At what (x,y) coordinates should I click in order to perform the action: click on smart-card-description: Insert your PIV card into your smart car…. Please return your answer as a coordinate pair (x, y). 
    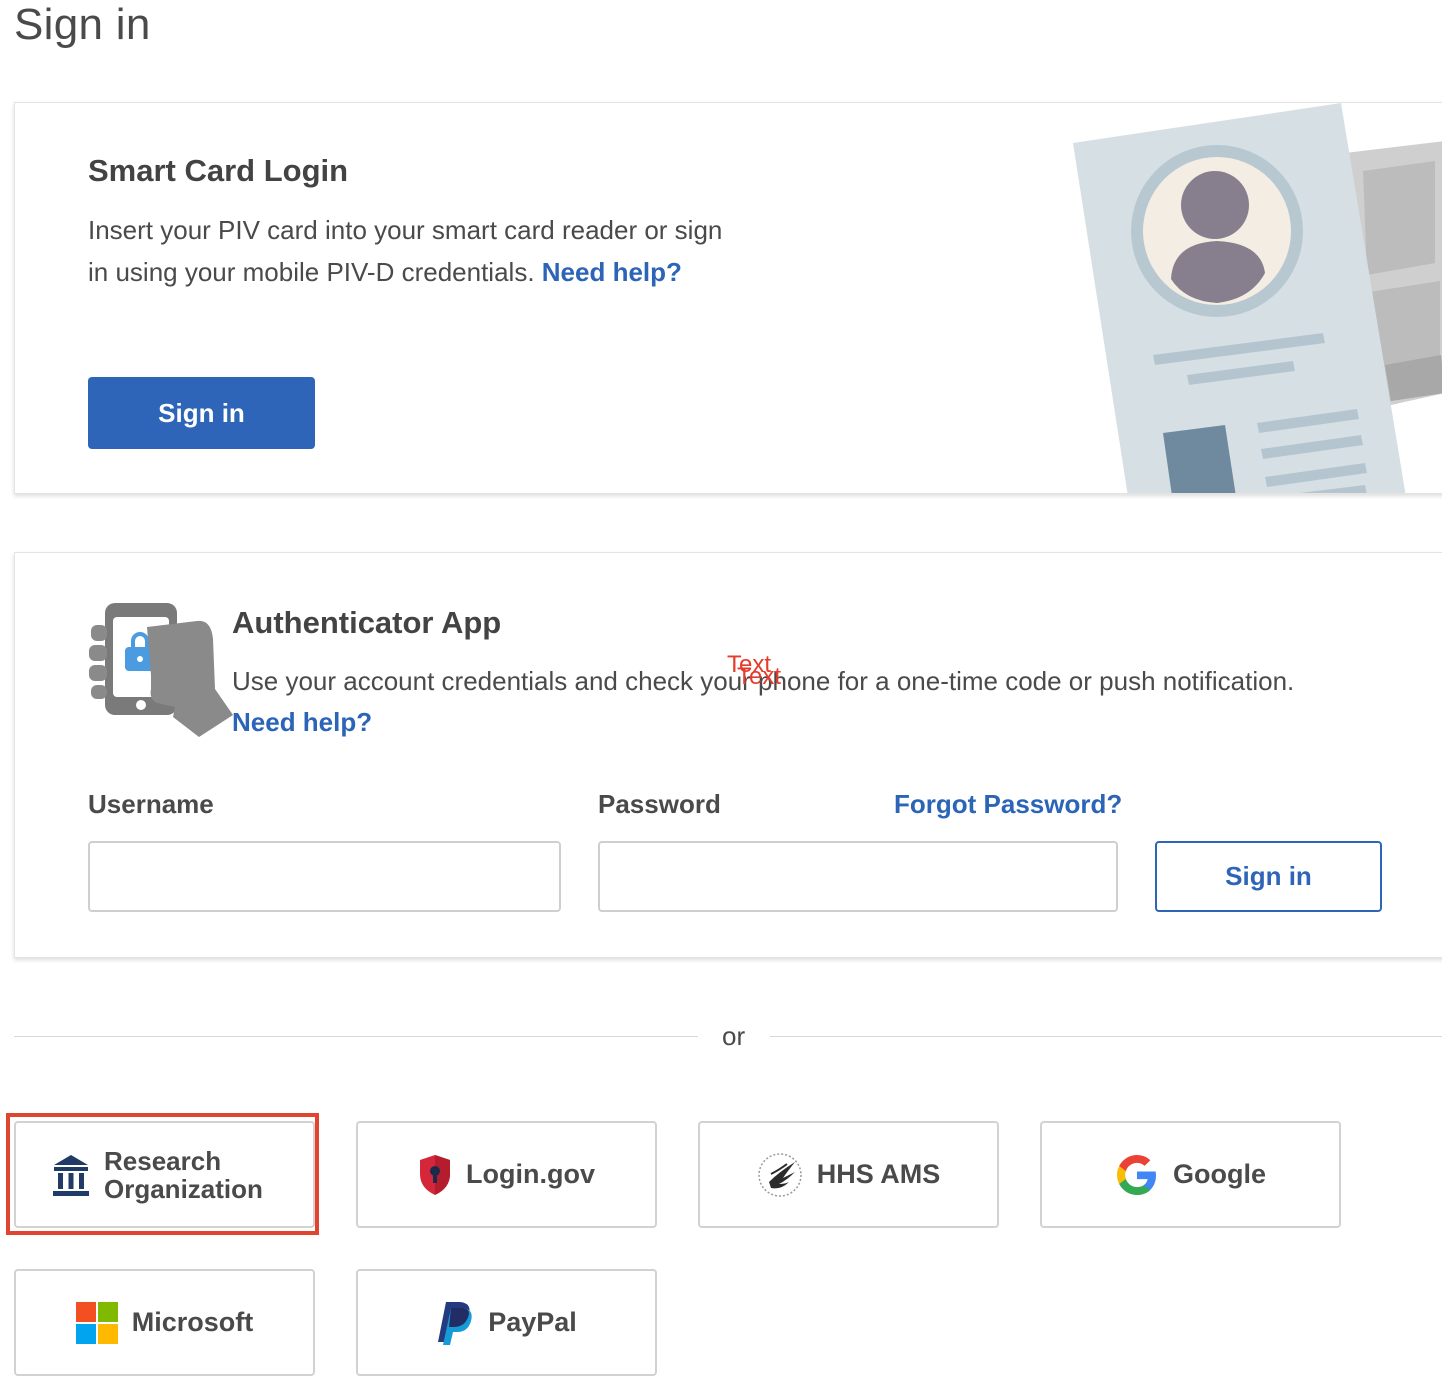
    Looking at the image, I should click on (408, 251).